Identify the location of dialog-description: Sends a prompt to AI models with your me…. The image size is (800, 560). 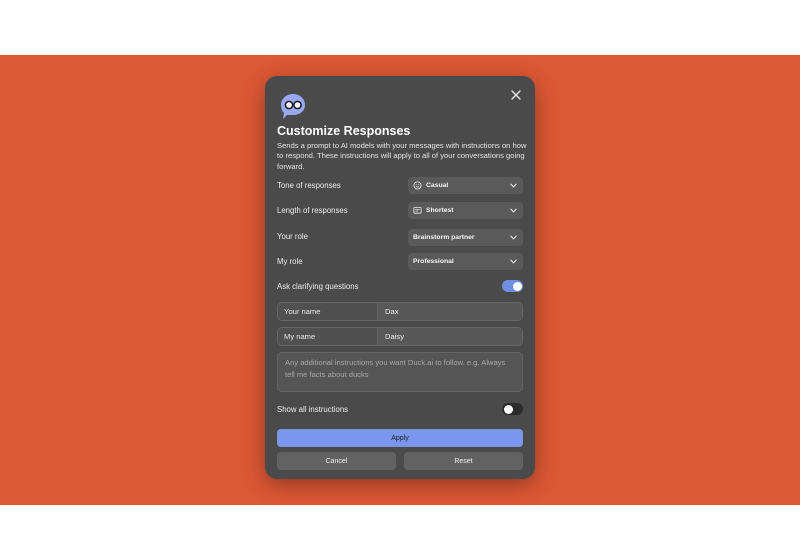
(402, 156).